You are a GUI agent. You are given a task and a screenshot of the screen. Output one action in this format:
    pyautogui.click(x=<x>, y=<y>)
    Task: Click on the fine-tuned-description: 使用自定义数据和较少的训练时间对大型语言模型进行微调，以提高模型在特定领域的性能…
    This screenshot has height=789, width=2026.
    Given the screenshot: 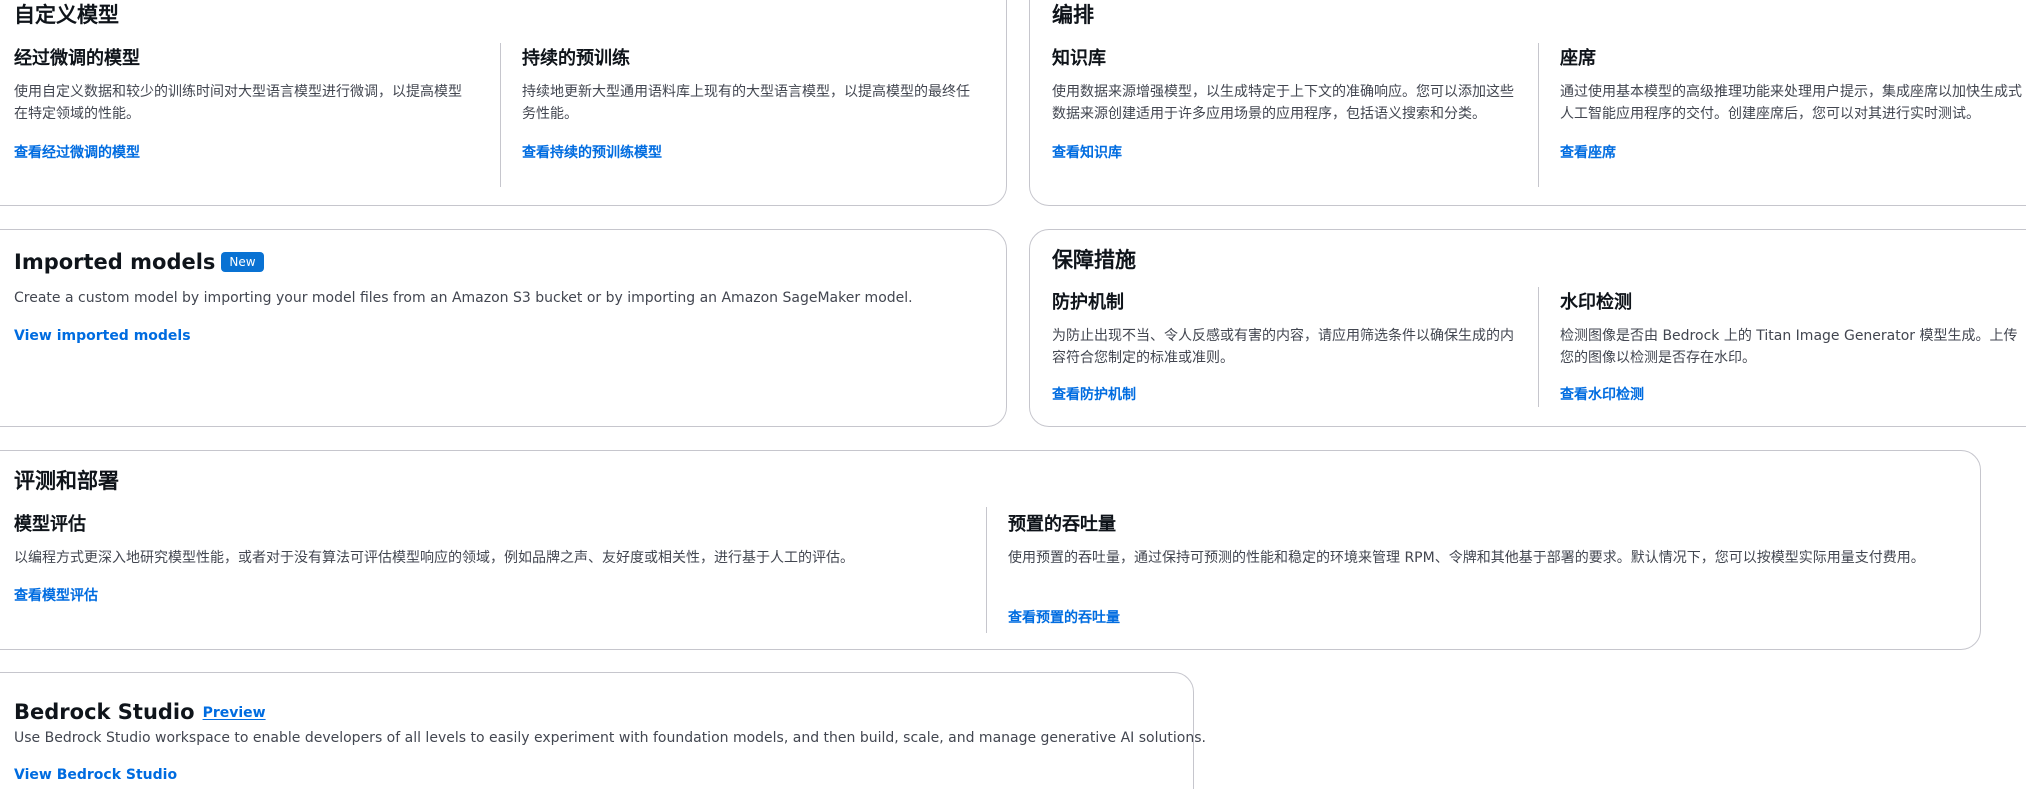 What is the action you would take?
    pyautogui.click(x=238, y=103)
    